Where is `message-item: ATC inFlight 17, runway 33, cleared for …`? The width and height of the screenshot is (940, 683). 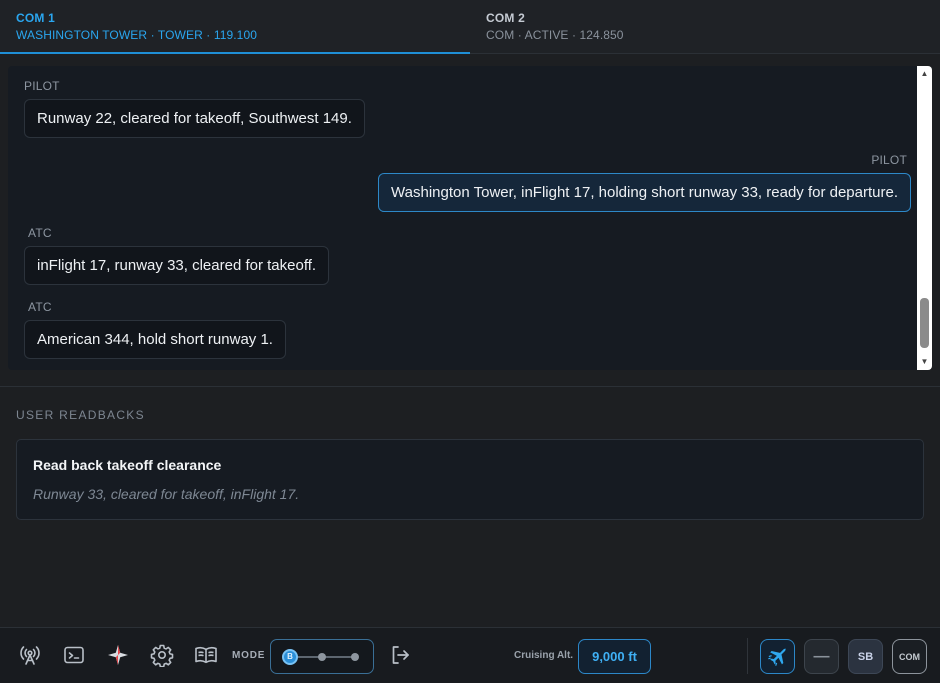
message-item: ATC inFlight 17, runway 33, cleared for … is located at coordinates (177, 255).